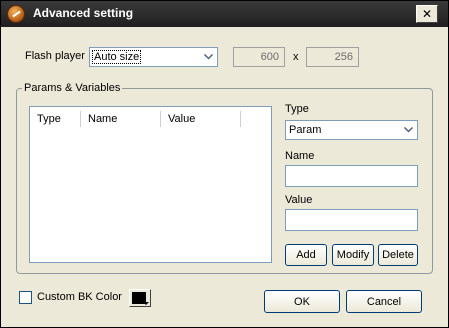  What do you see at coordinates (398, 255) in the screenshot?
I see `delete-button: Delete` at bounding box center [398, 255].